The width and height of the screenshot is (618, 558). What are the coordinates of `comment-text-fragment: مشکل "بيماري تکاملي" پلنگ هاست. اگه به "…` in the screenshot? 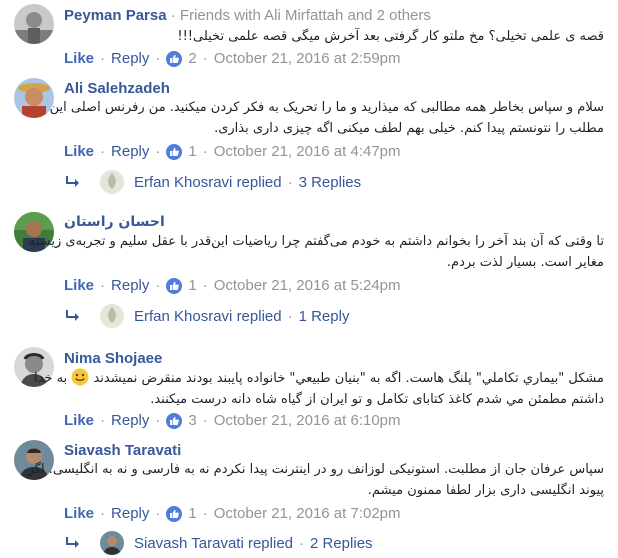 It's located at (348, 378).